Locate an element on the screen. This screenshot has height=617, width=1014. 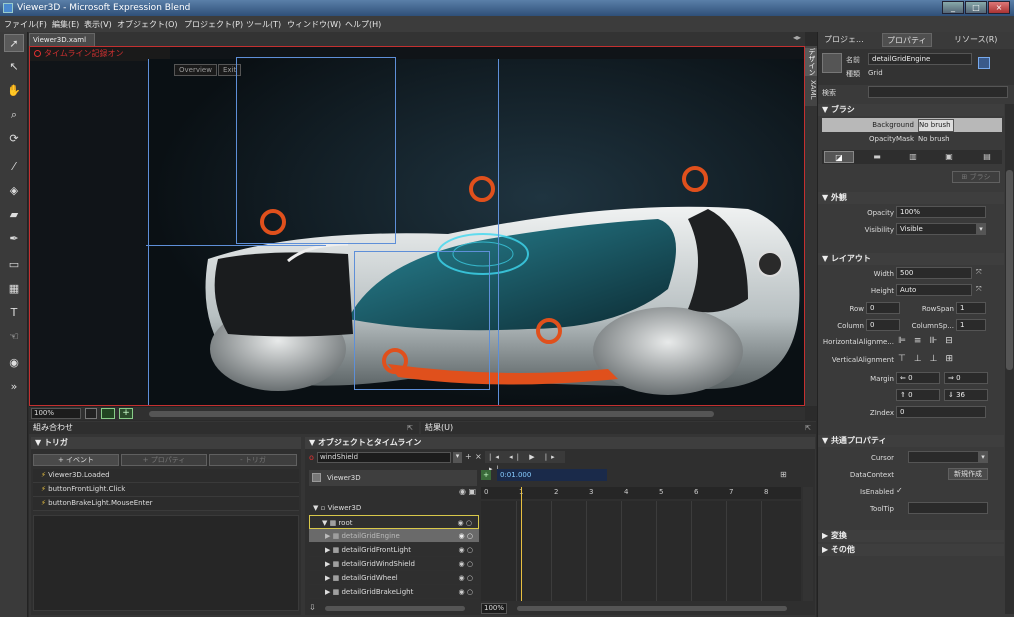
opacitymask-brush-row: OpacityMask No brush is located at coordinates (912, 139).